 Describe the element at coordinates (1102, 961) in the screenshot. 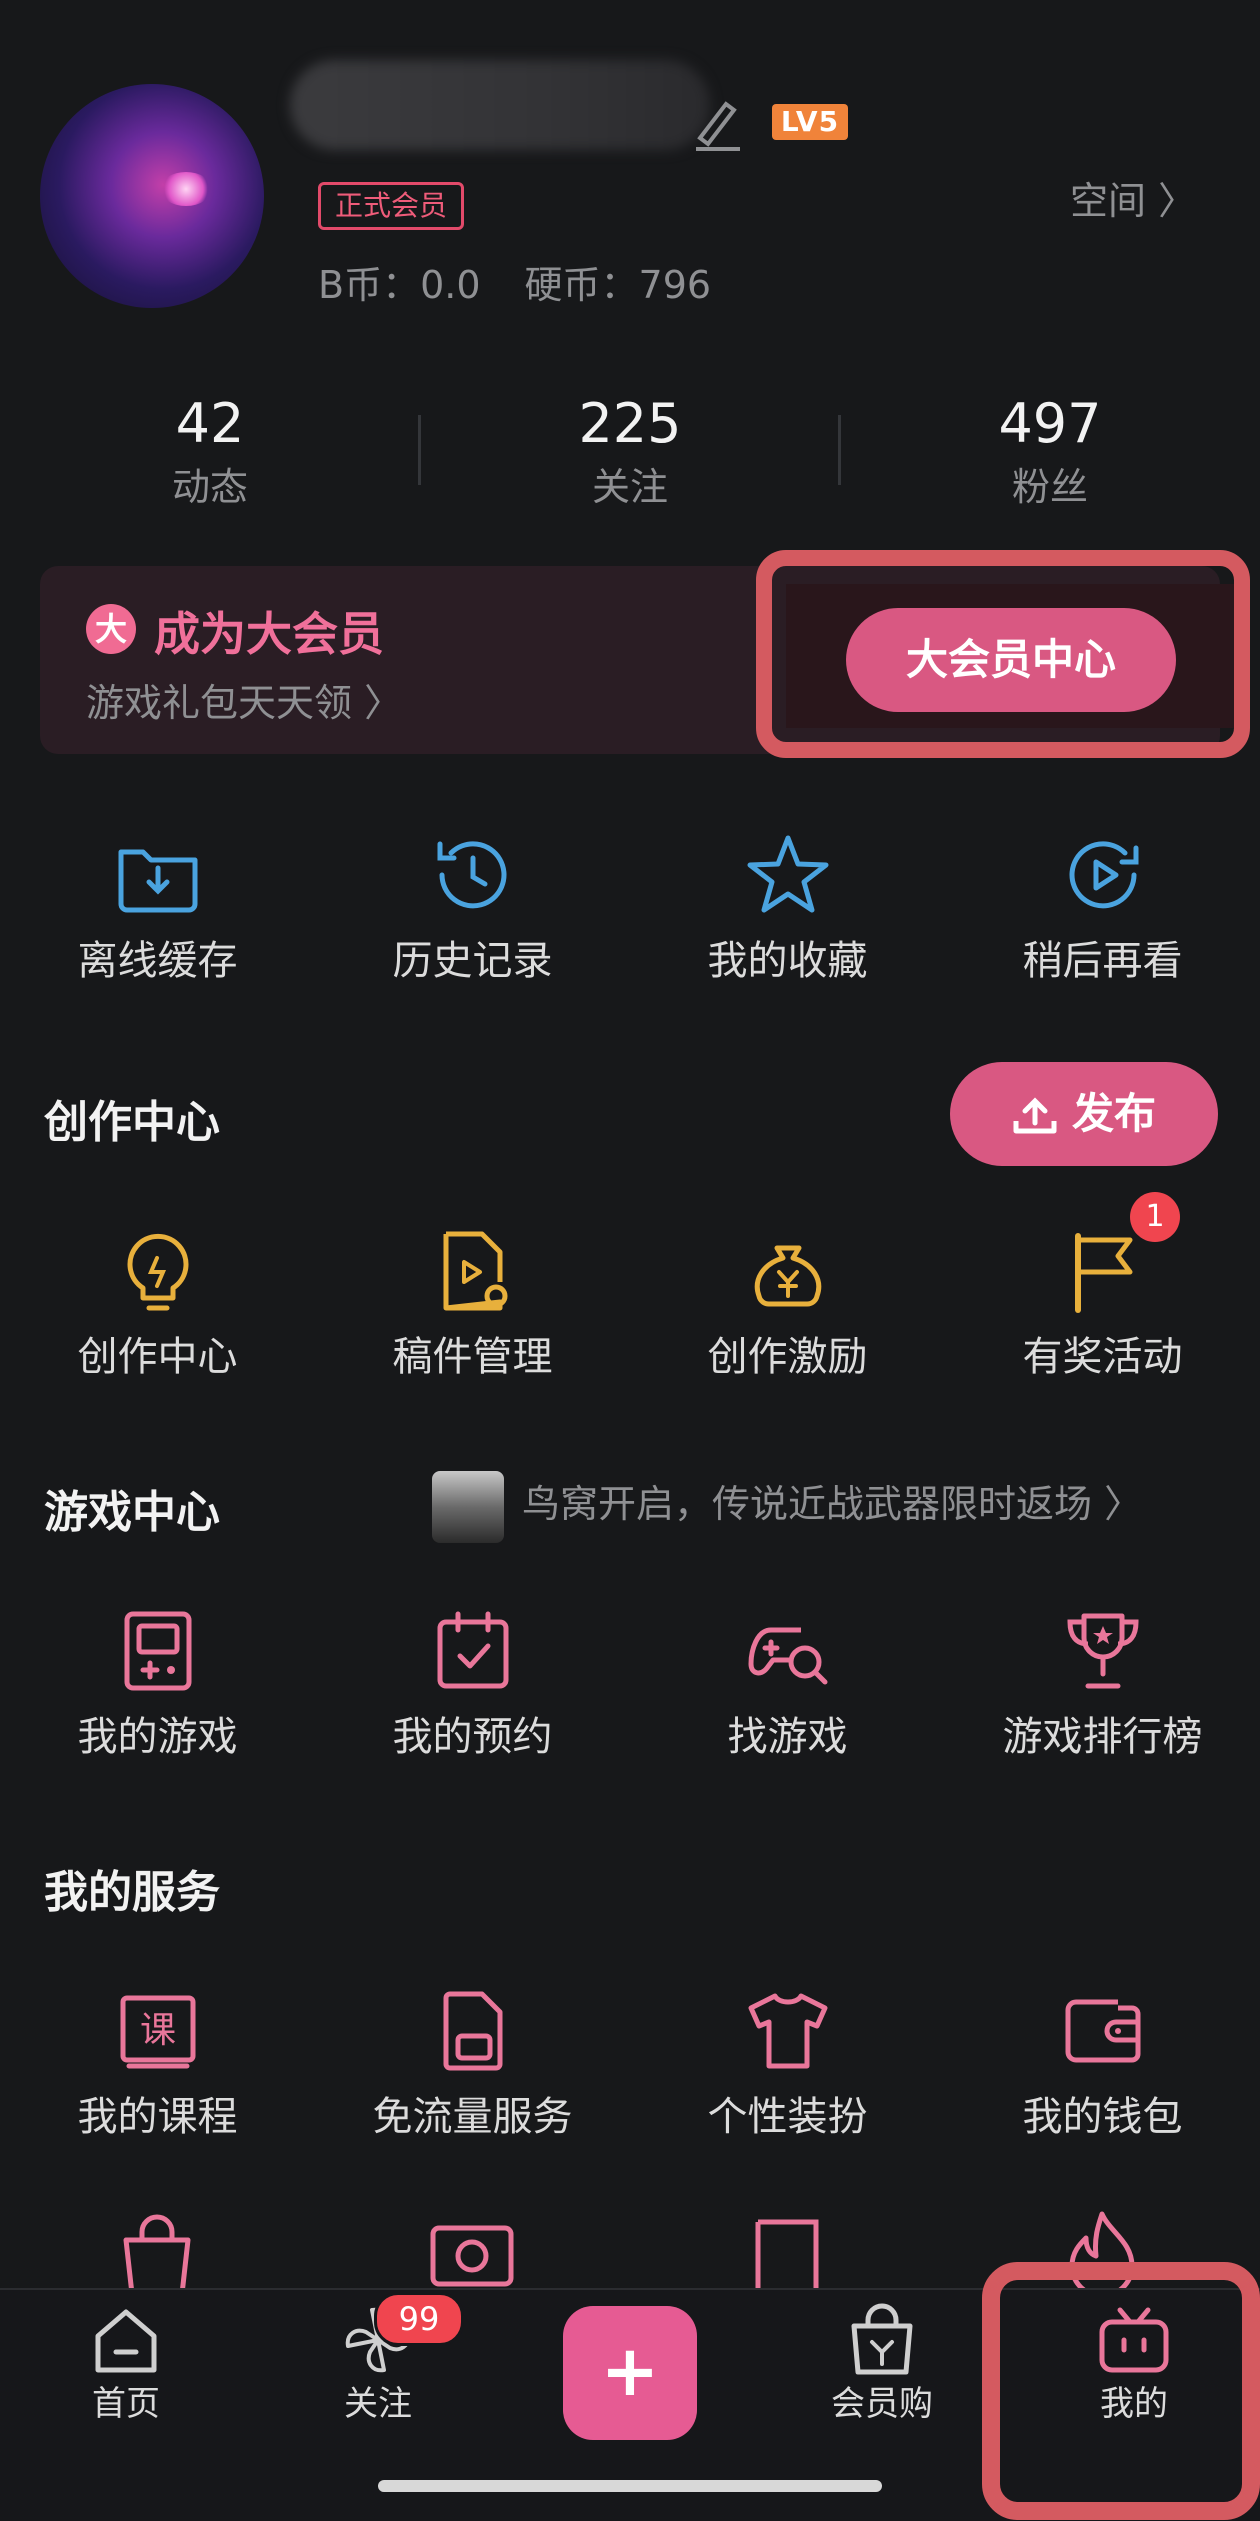

I see `quick-label: 稍后再看` at that location.